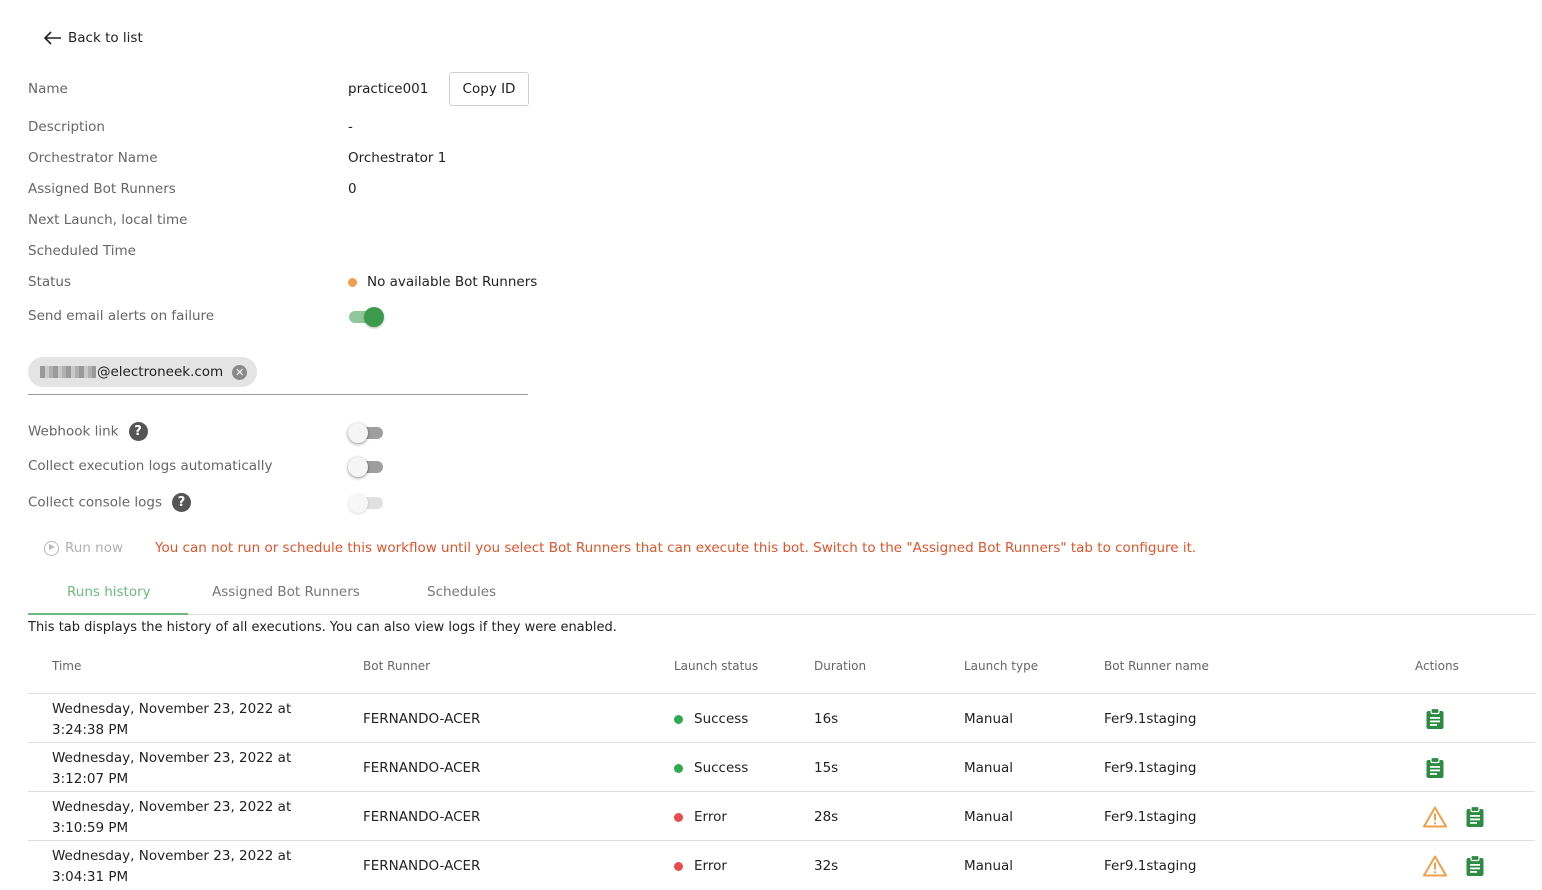 The width and height of the screenshot is (1542, 890). Describe the element at coordinates (68, 372) in the screenshot. I see `redacted-email-prefix` at that location.